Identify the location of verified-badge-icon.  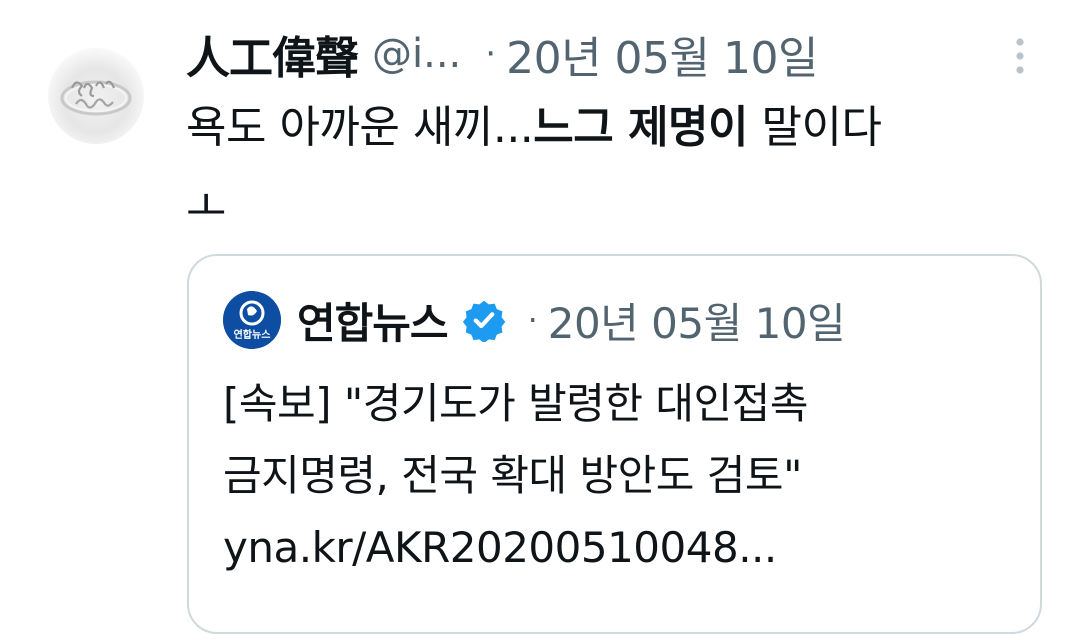
(483, 321).